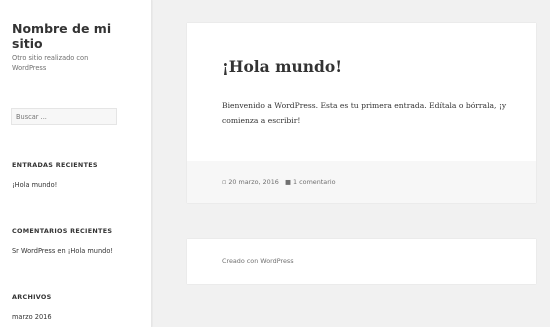 Image resolution: width=550 pixels, height=327 pixels. Describe the element at coordinates (62, 231) in the screenshot. I see `recent-comments-title: COMENTARIOS RECIENTES` at that location.